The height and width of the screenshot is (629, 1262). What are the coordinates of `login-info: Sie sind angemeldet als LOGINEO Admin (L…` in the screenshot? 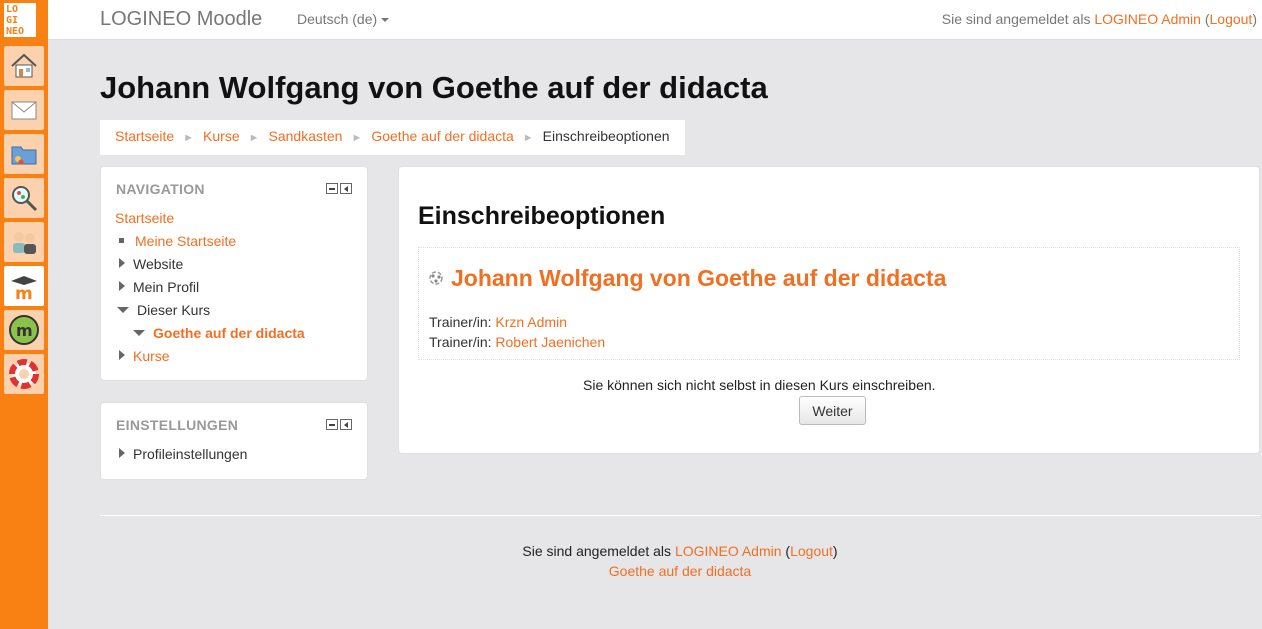 It's located at (1099, 19).